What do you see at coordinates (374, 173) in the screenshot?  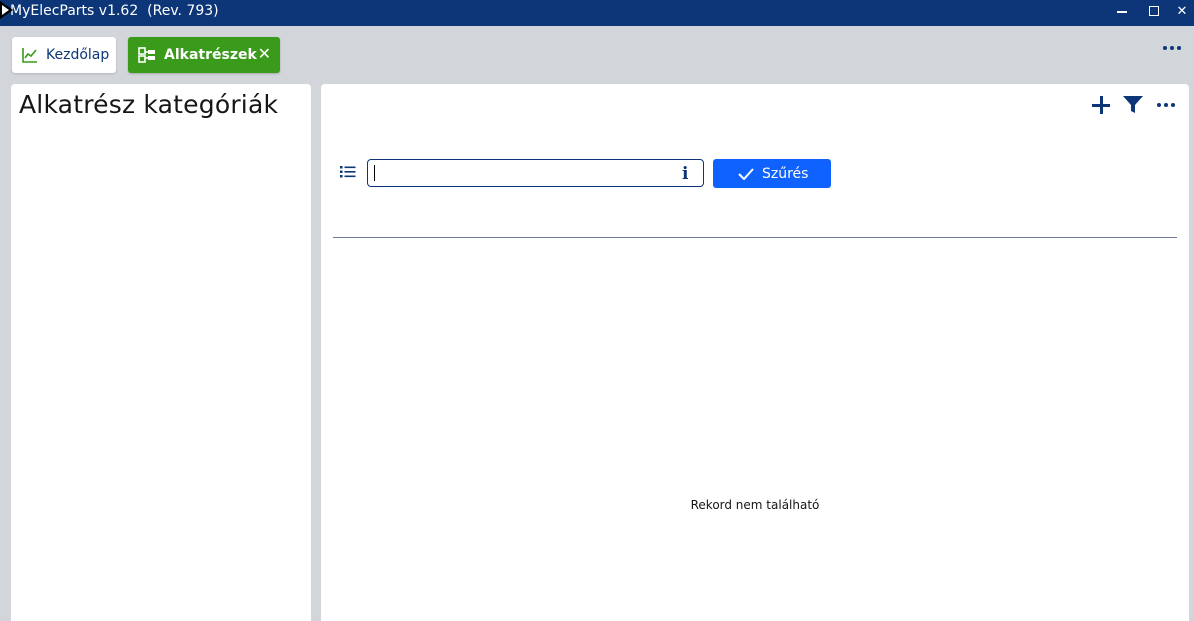 I see `text-caret` at bounding box center [374, 173].